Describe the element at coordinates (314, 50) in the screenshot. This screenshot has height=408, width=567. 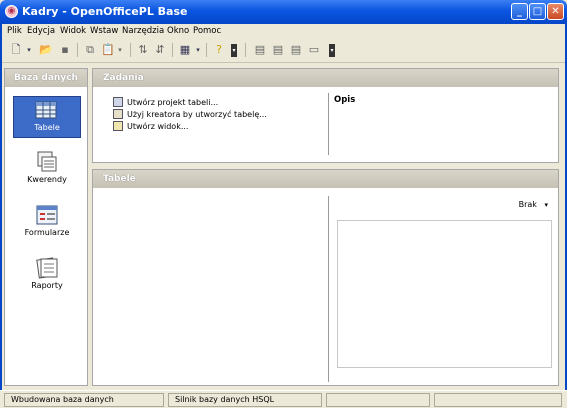
I see `rename-table-icon: ▭` at that location.